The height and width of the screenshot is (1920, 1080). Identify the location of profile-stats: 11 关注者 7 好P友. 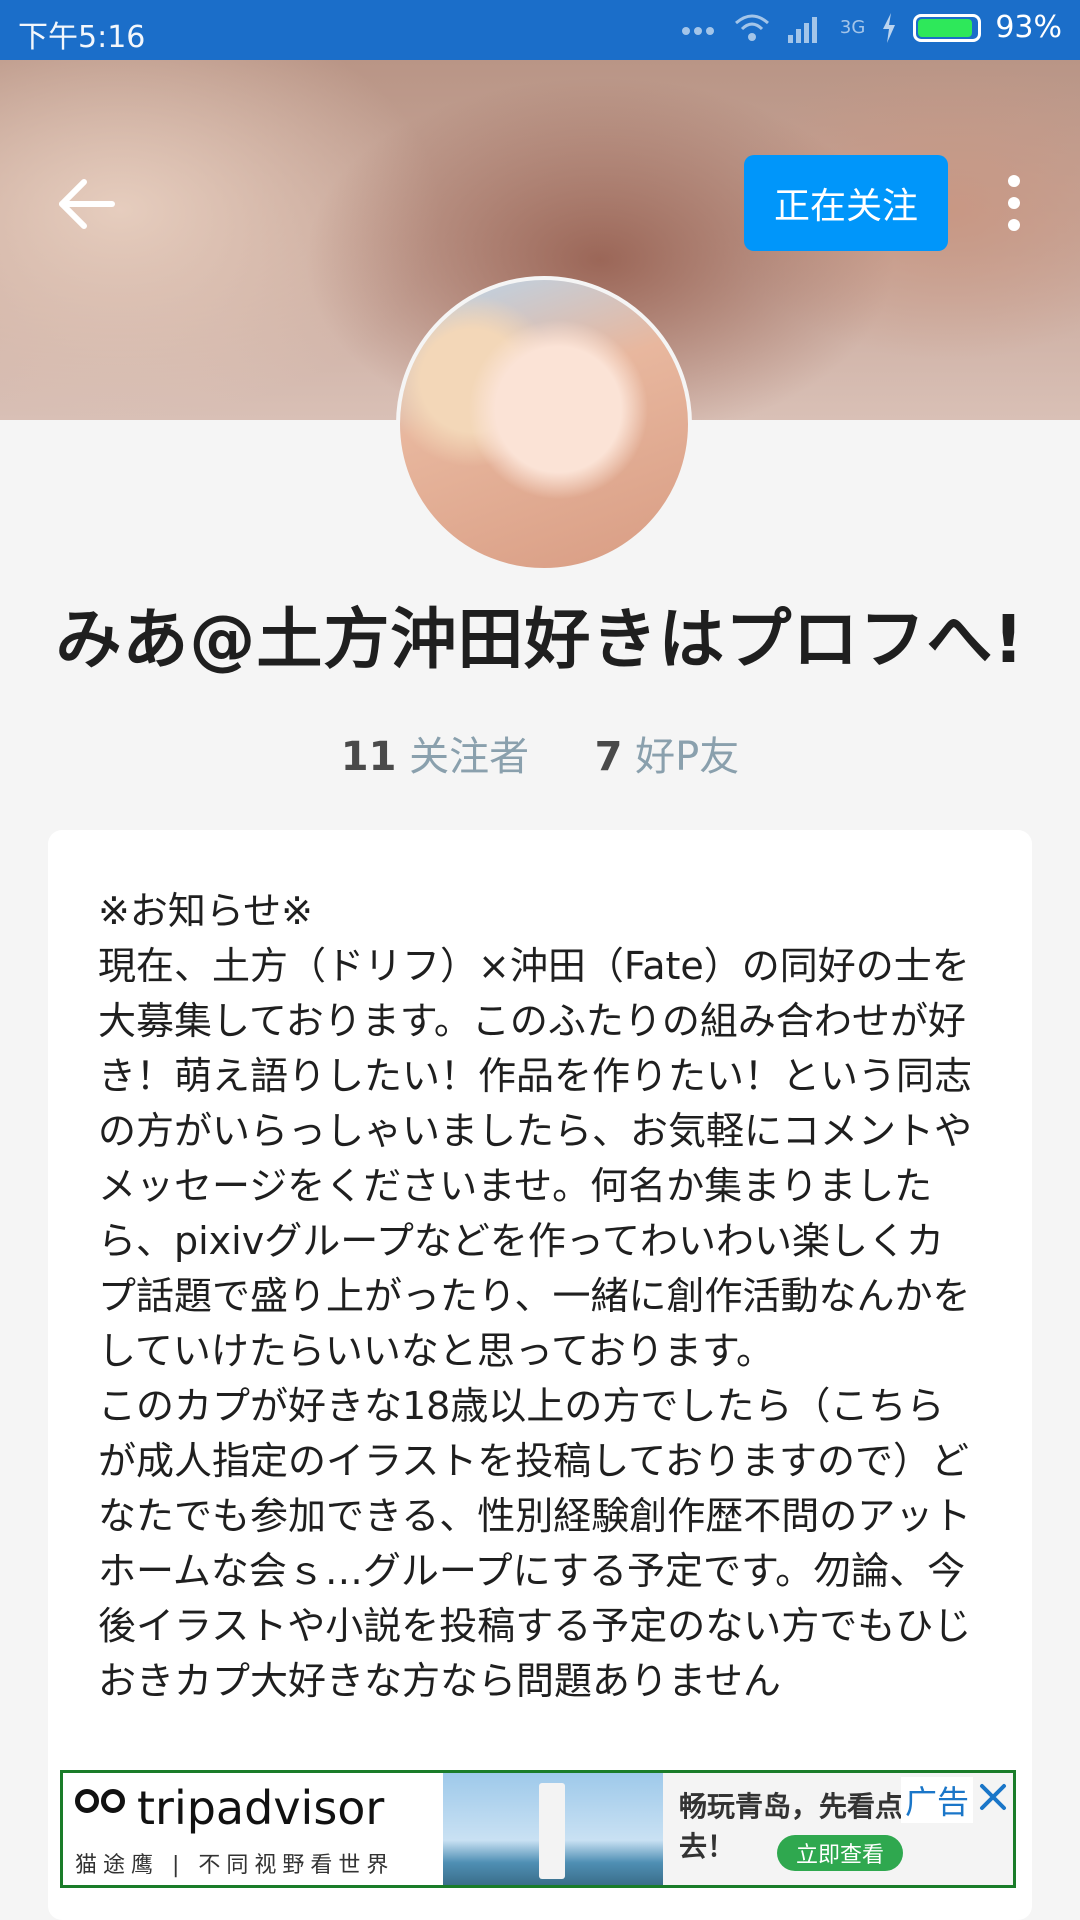
(540, 753).